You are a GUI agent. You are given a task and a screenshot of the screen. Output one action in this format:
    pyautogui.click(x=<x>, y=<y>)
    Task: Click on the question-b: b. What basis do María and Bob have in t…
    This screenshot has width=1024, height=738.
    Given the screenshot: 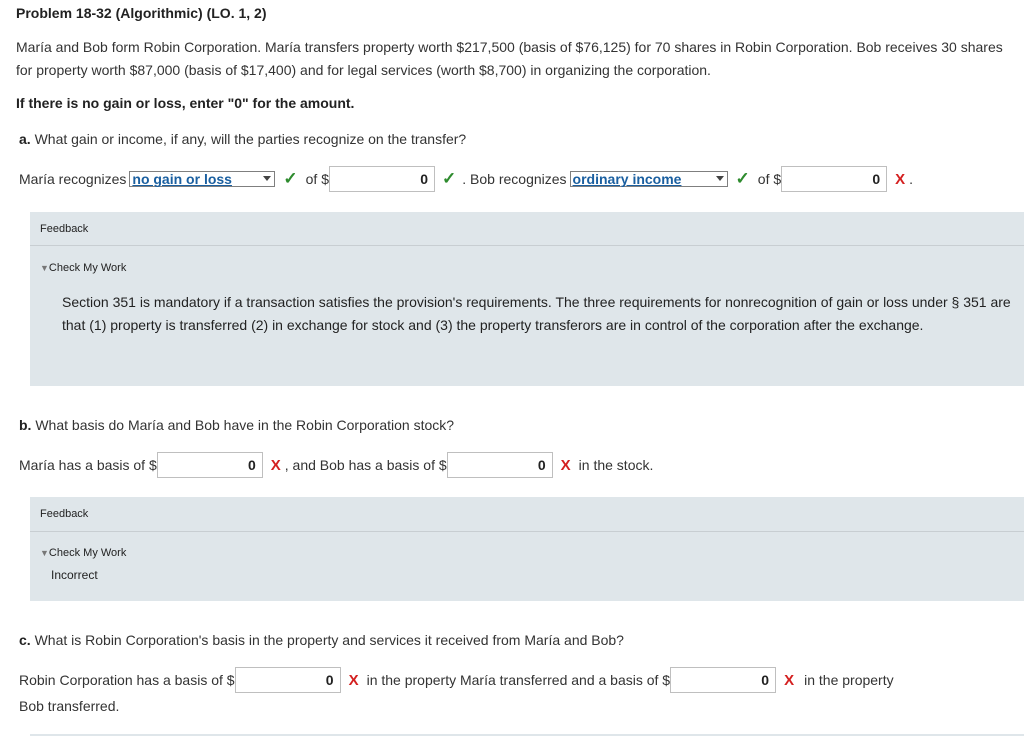 What is the action you would take?
    pyautogui.click(x=236, y=425)
    